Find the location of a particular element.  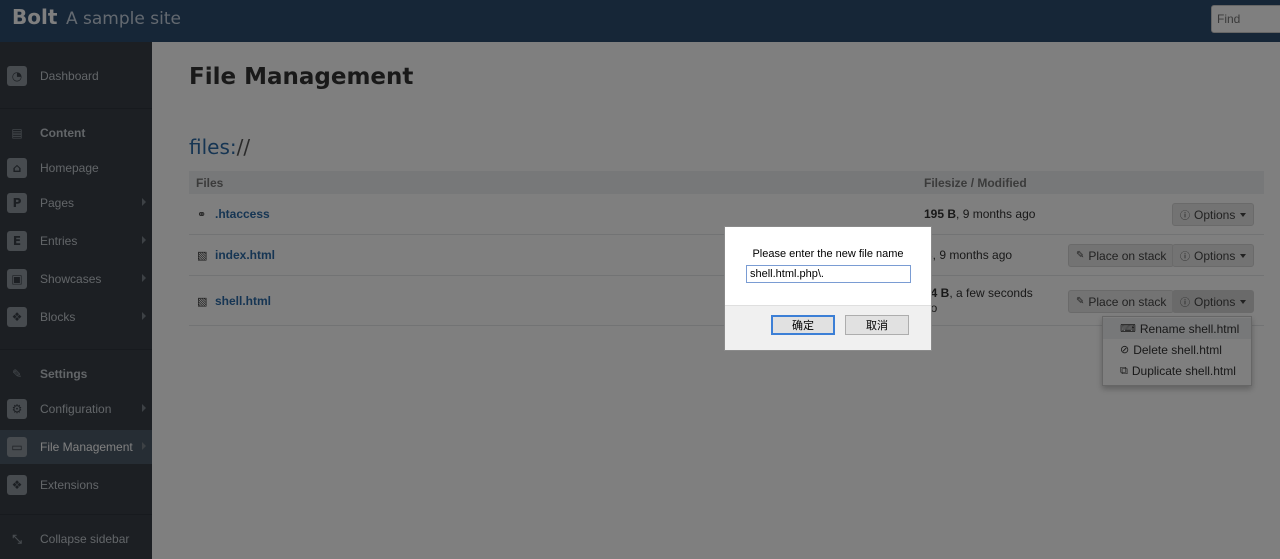

dialog-message: Please enter the new file name is located at coordinates (828, 254).